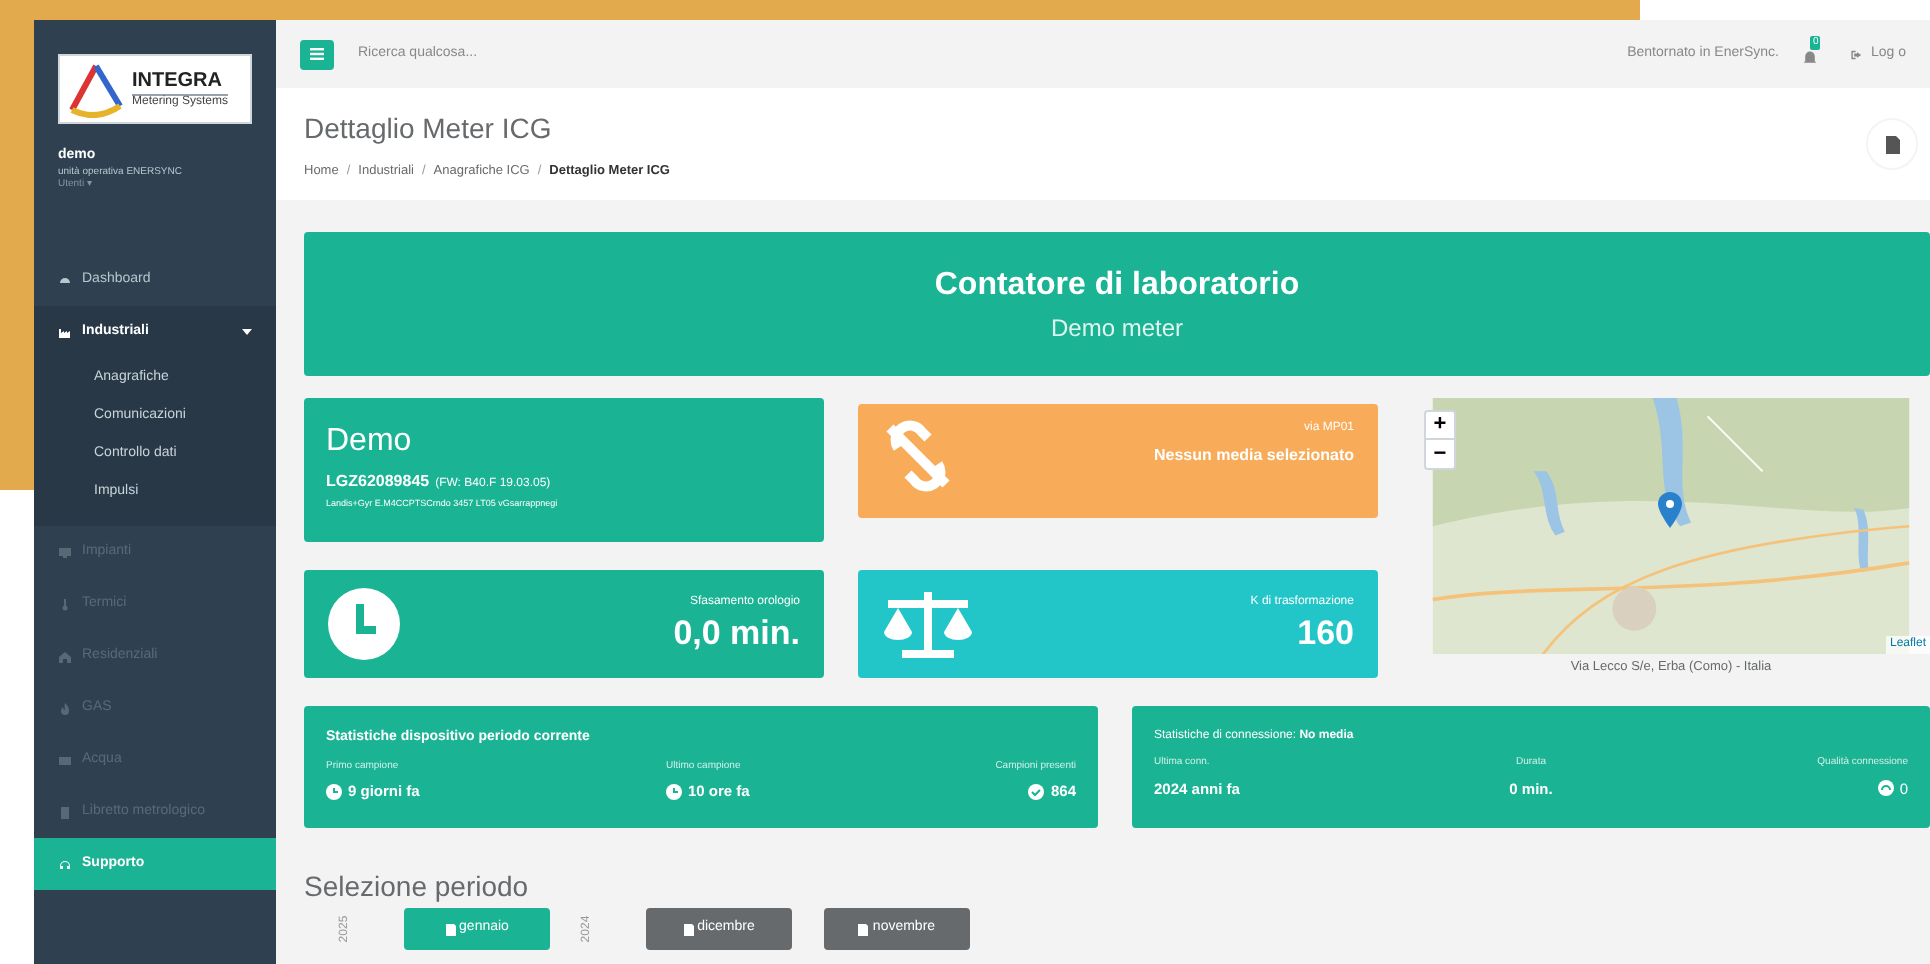 The width and height of the screenshot is (1930, 964). I want to click on monitor-icon, so click(65, 552).